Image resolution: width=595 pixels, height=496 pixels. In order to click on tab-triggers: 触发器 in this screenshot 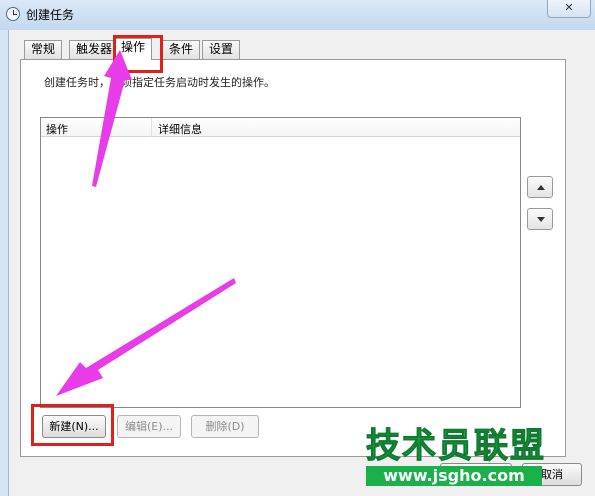, I will do `click(94, 49)`.